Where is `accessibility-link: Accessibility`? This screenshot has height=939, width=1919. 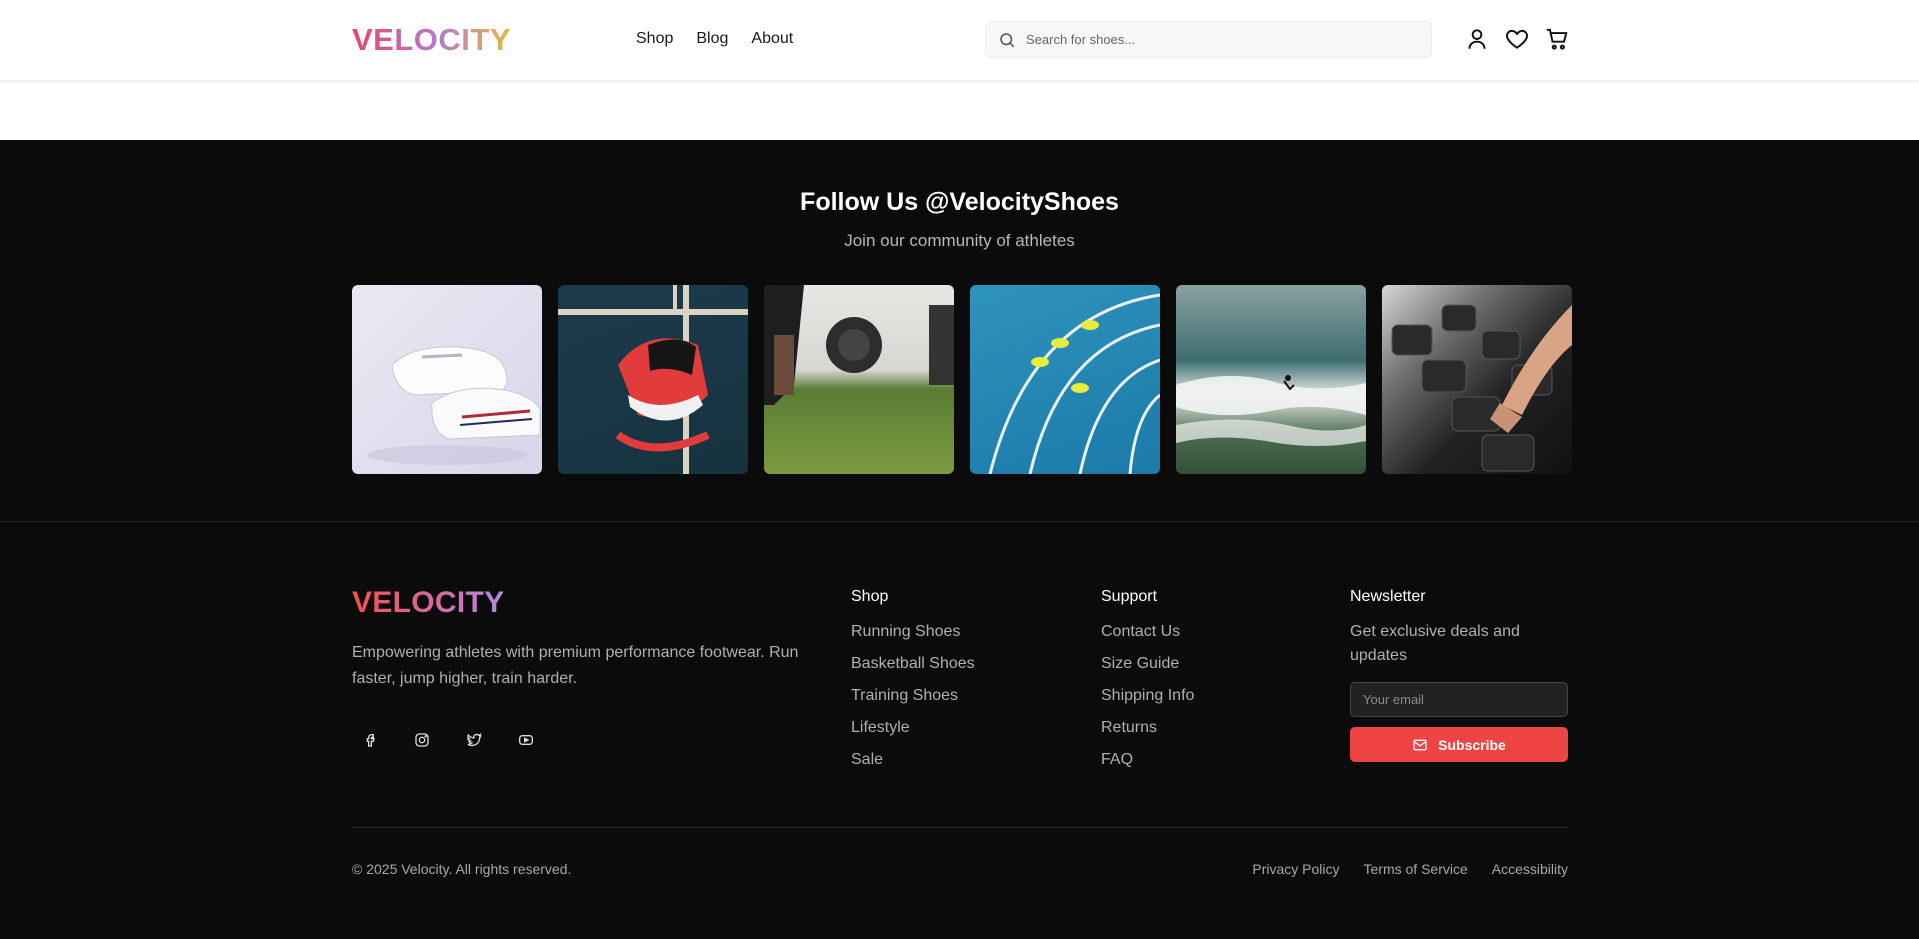
accessibility-link: Accessibility is located at coordinates (1530, 869).